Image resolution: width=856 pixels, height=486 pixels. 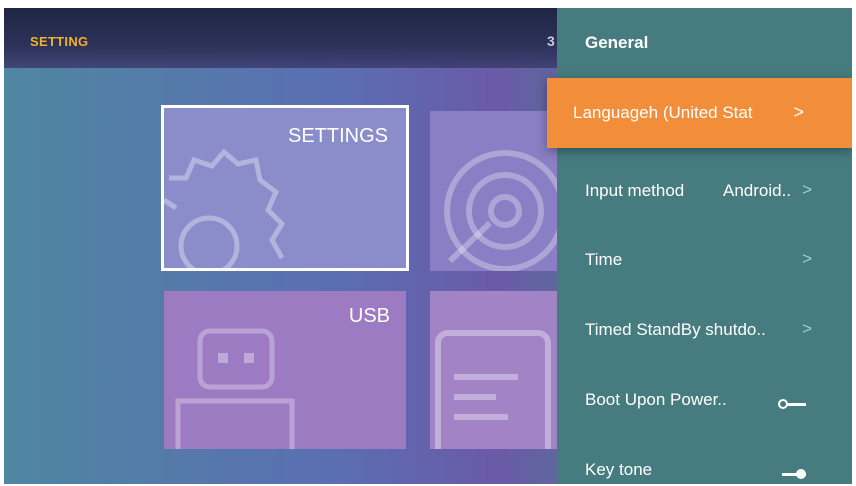 I want to click on menu-item-input-method: Input method Android.. >, so click(x=704, y=191).